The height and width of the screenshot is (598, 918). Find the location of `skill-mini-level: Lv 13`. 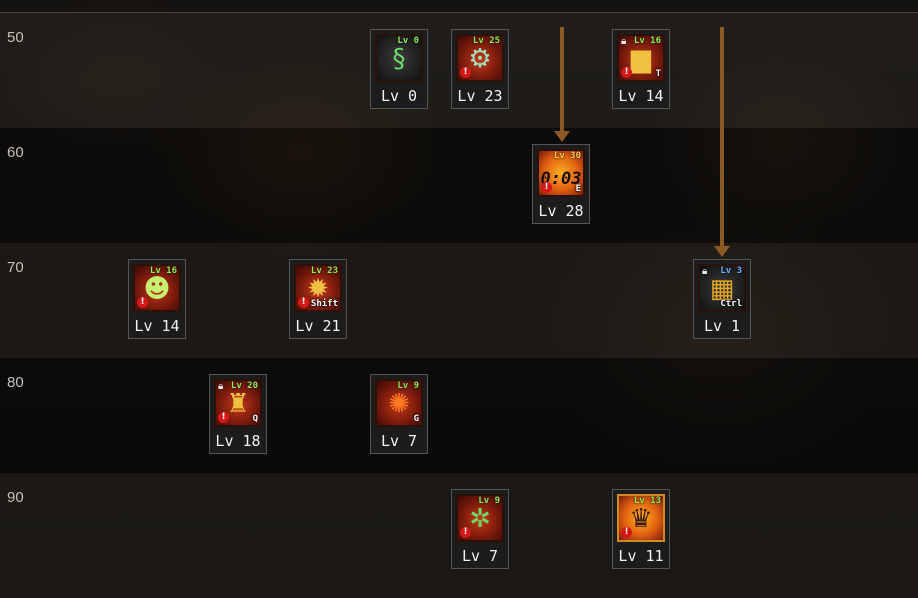

skill-mini-level: Lv 13 is located at coordinates (647, 501).